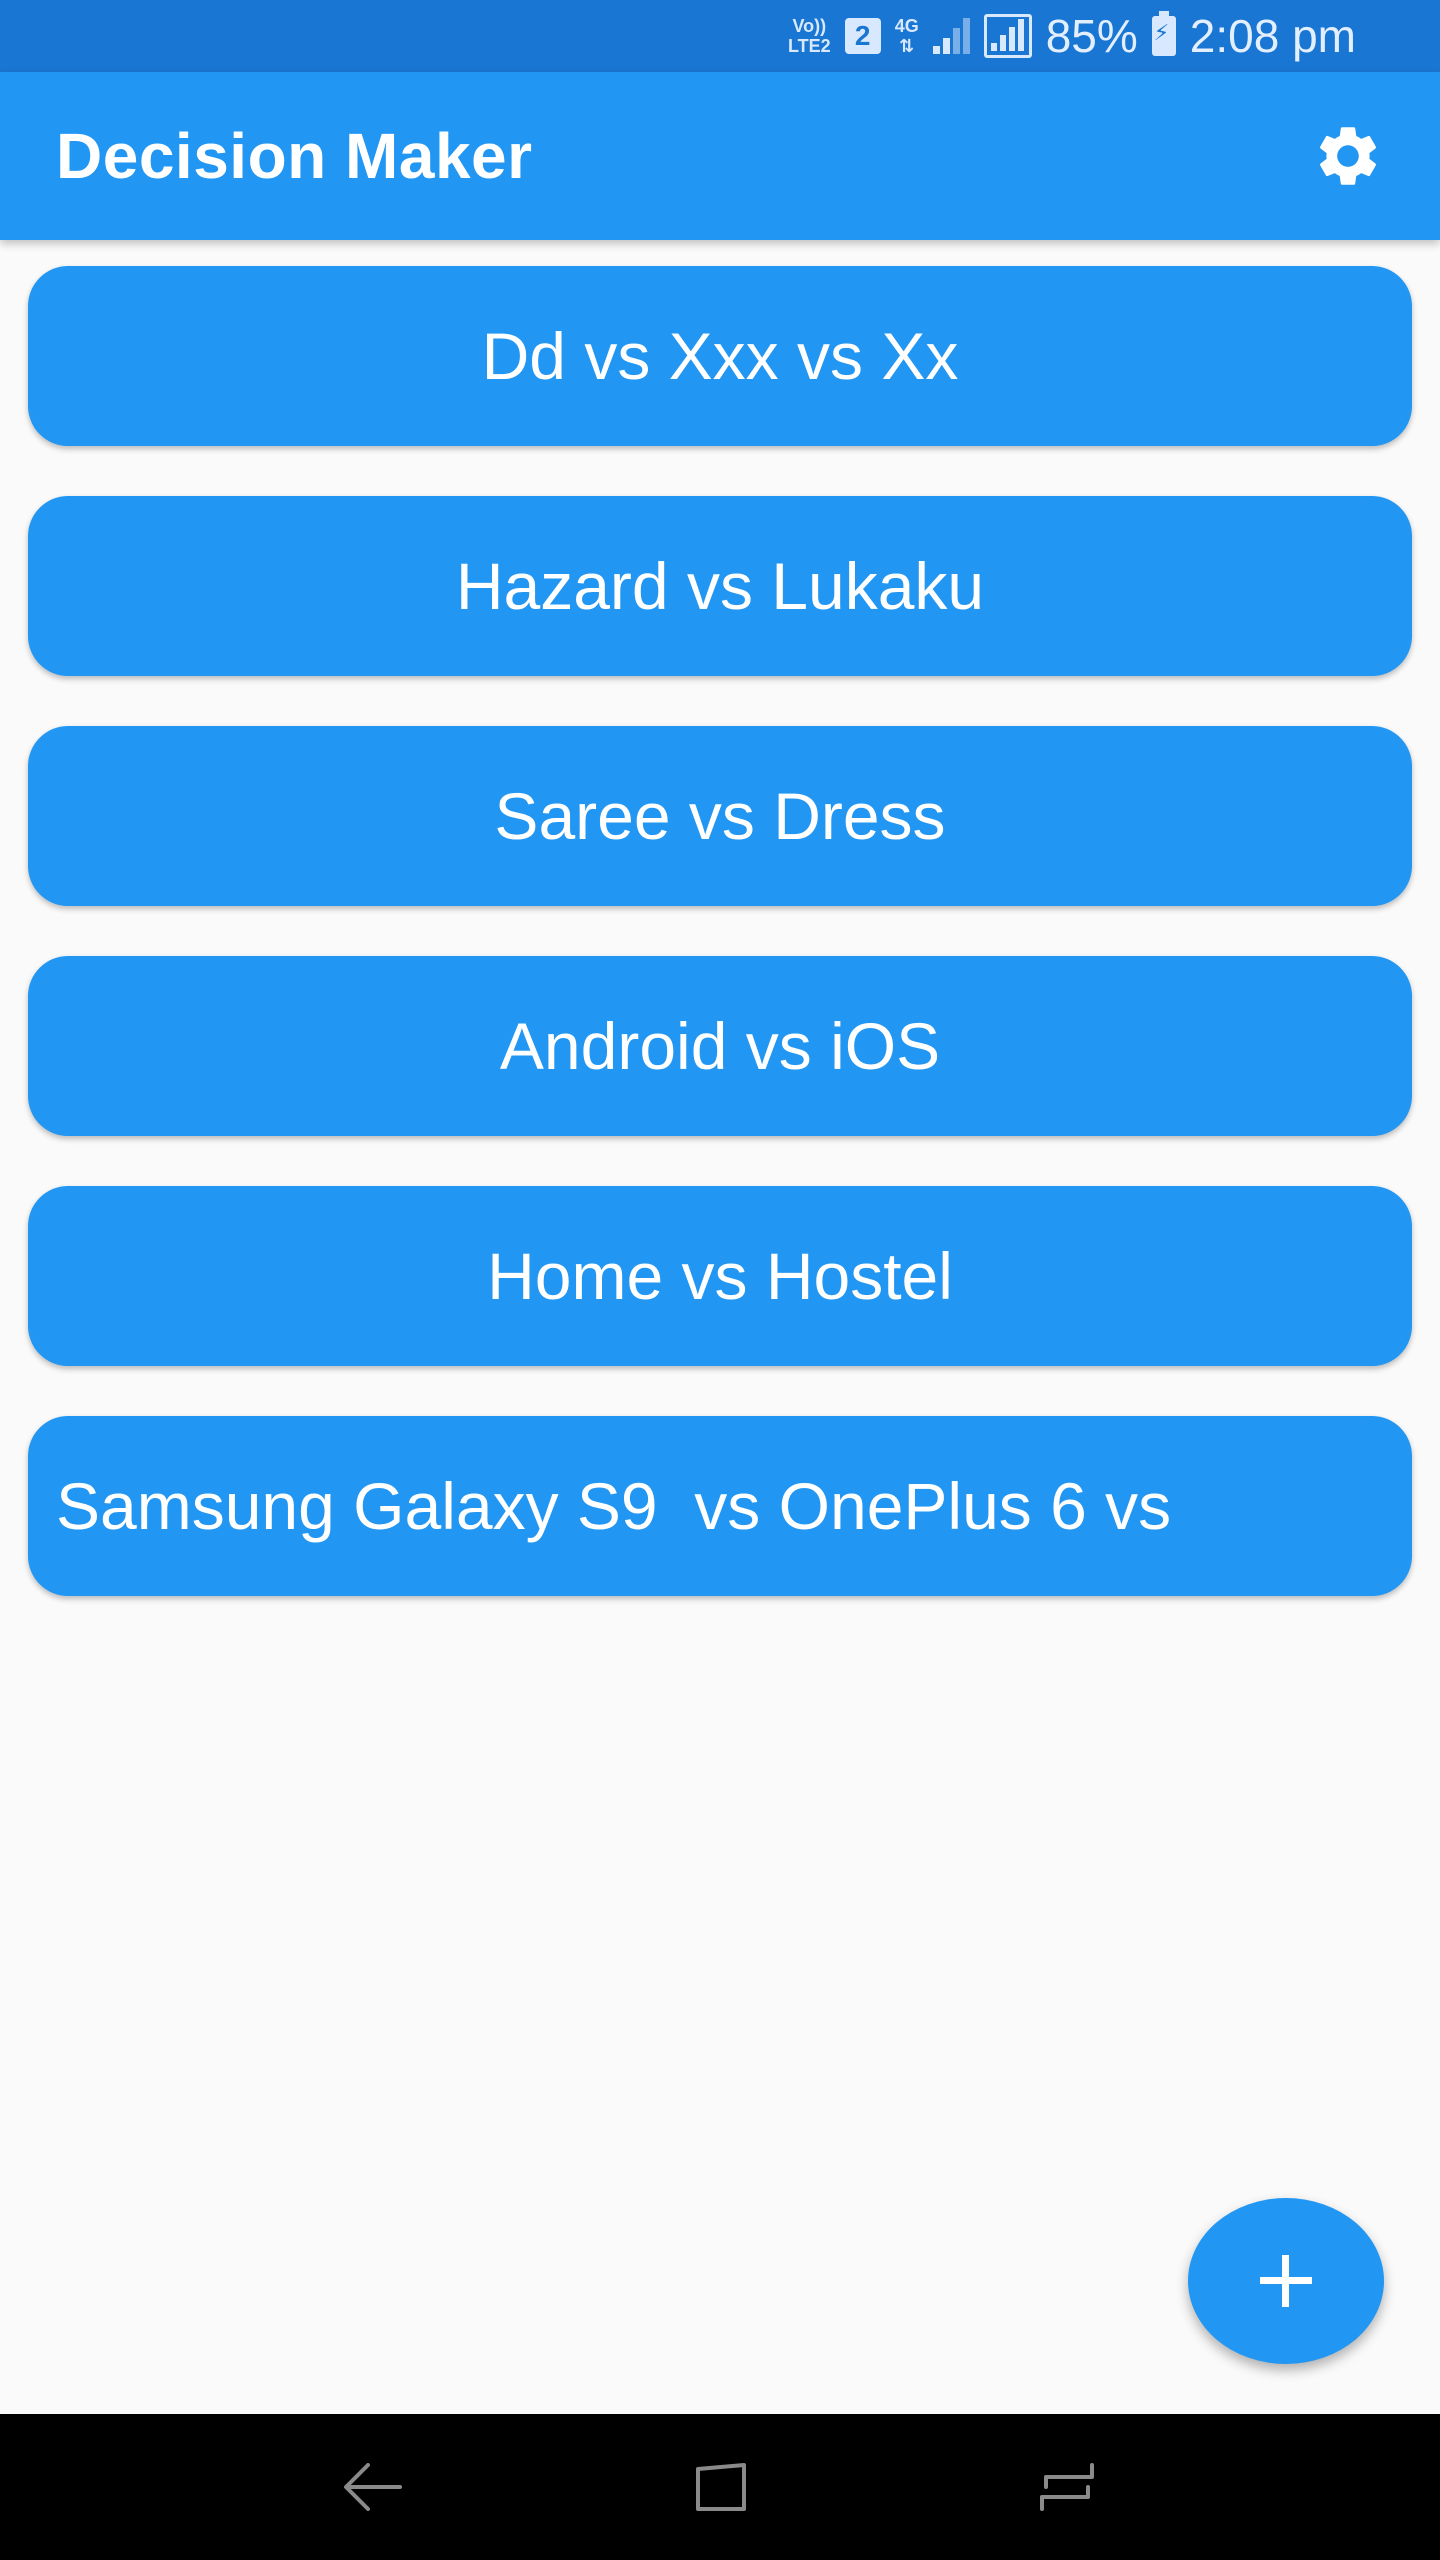  I want to click on nav-home-button, so click(720, 2487).